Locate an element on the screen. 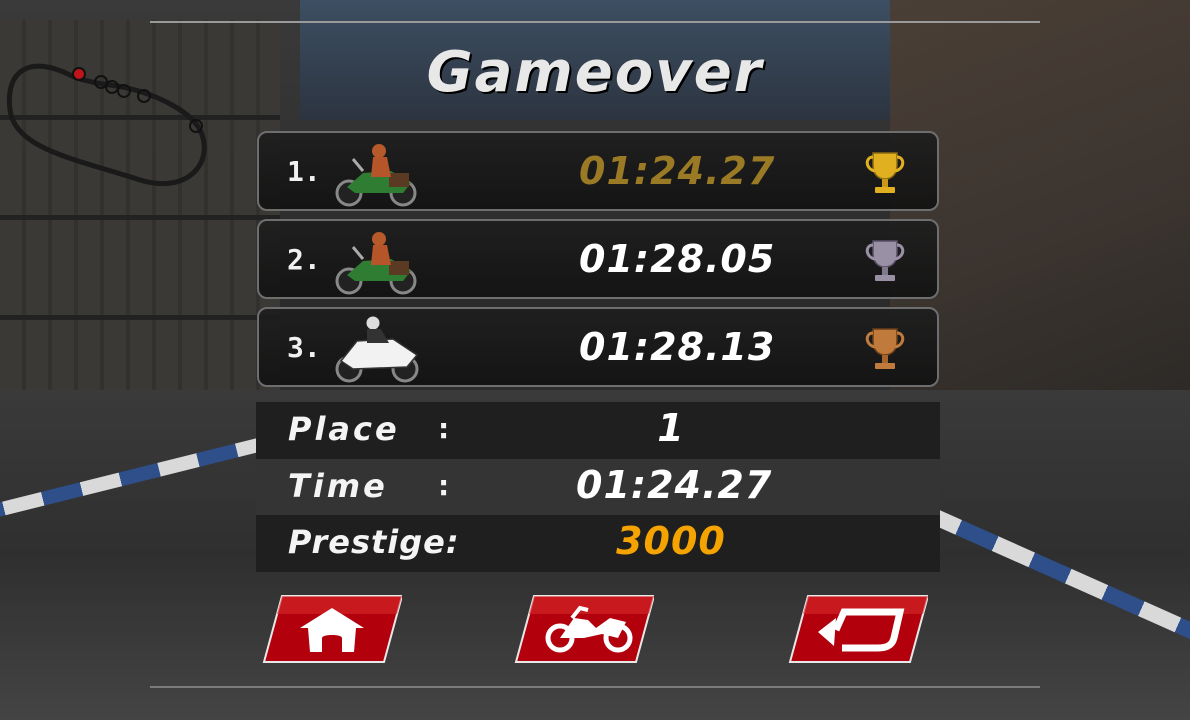 Image resolution: width=1190 pixels, height=720 pixels. time-colon: : is located at coordinates (444, 485).